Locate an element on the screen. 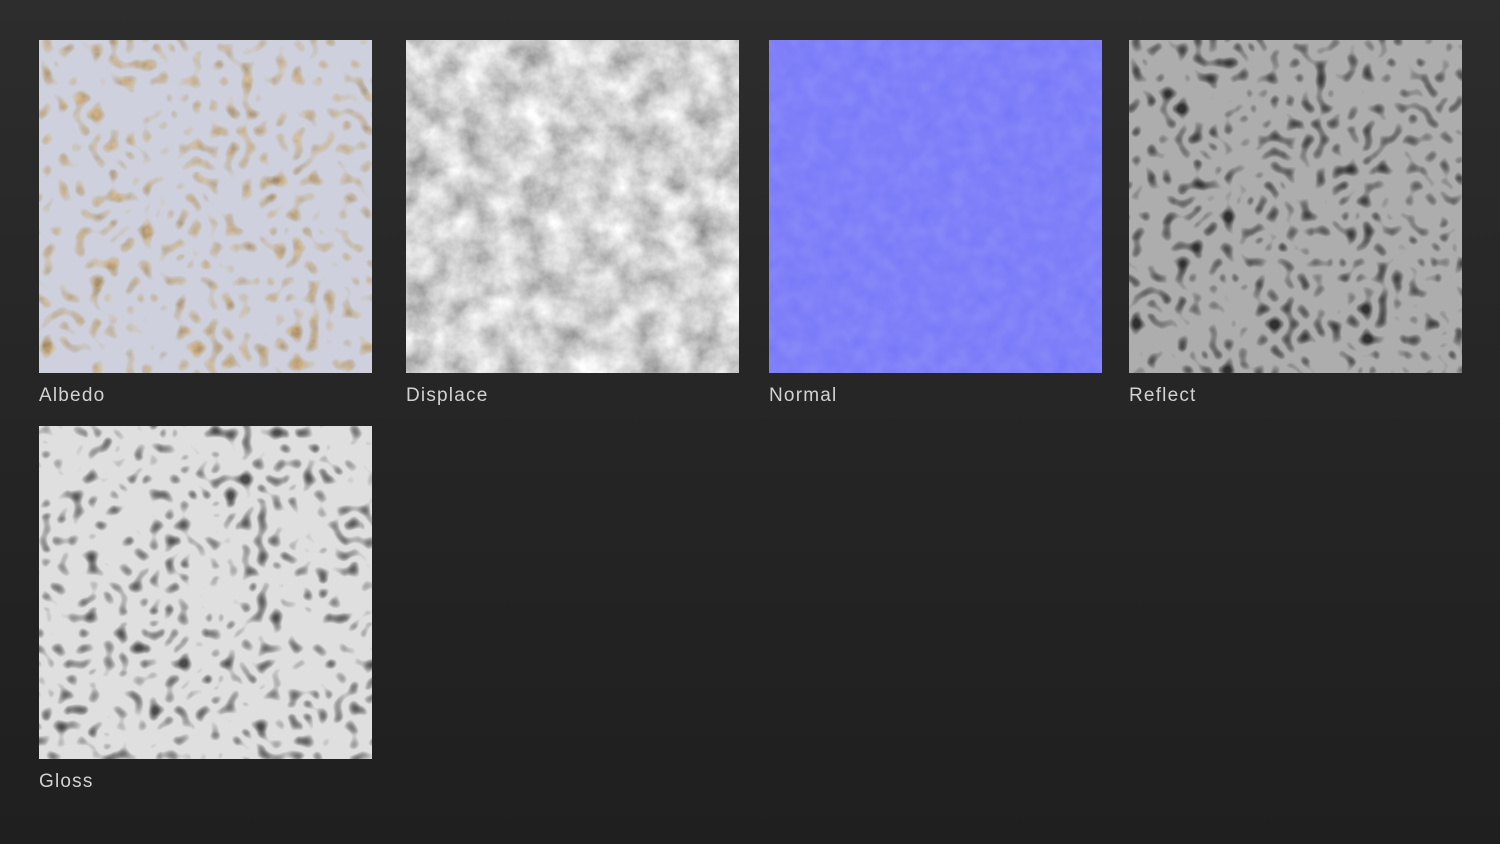 The width and height of the screenshot is (1500, 844). texture-map-normal: Normal is located at coordinates (935, 223).